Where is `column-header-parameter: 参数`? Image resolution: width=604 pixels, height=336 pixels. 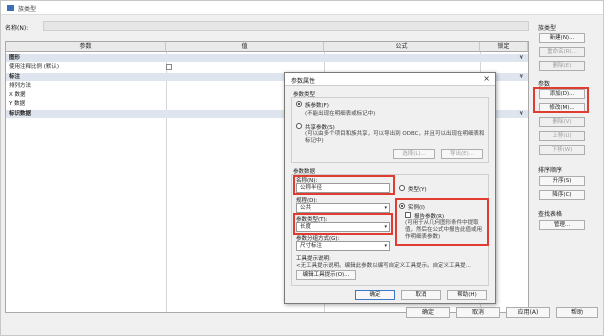 column-header-parameter: 参数 is located at coordinates (86, 47).